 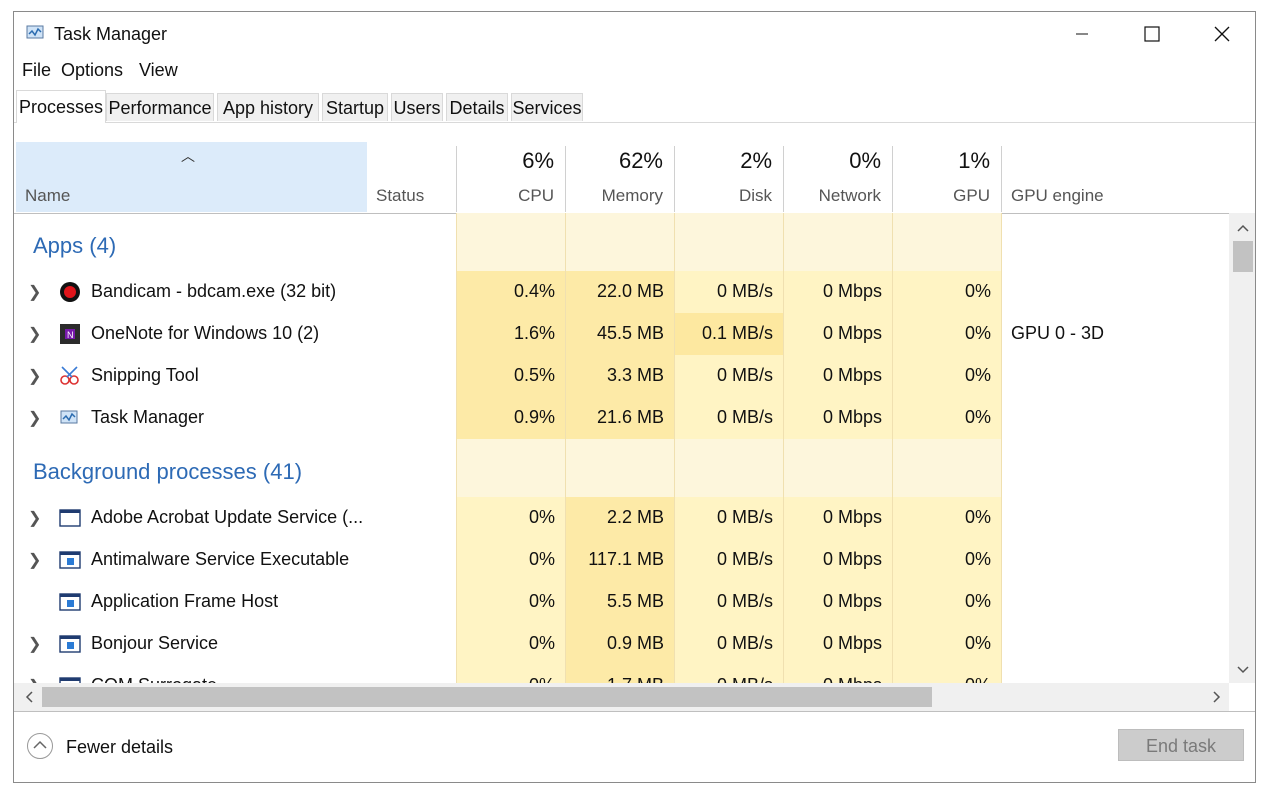 What do you see at coordinates (634, 34) in the screenshot?
I see `title-bar: Task Manager` at bounding box center [634, 34].